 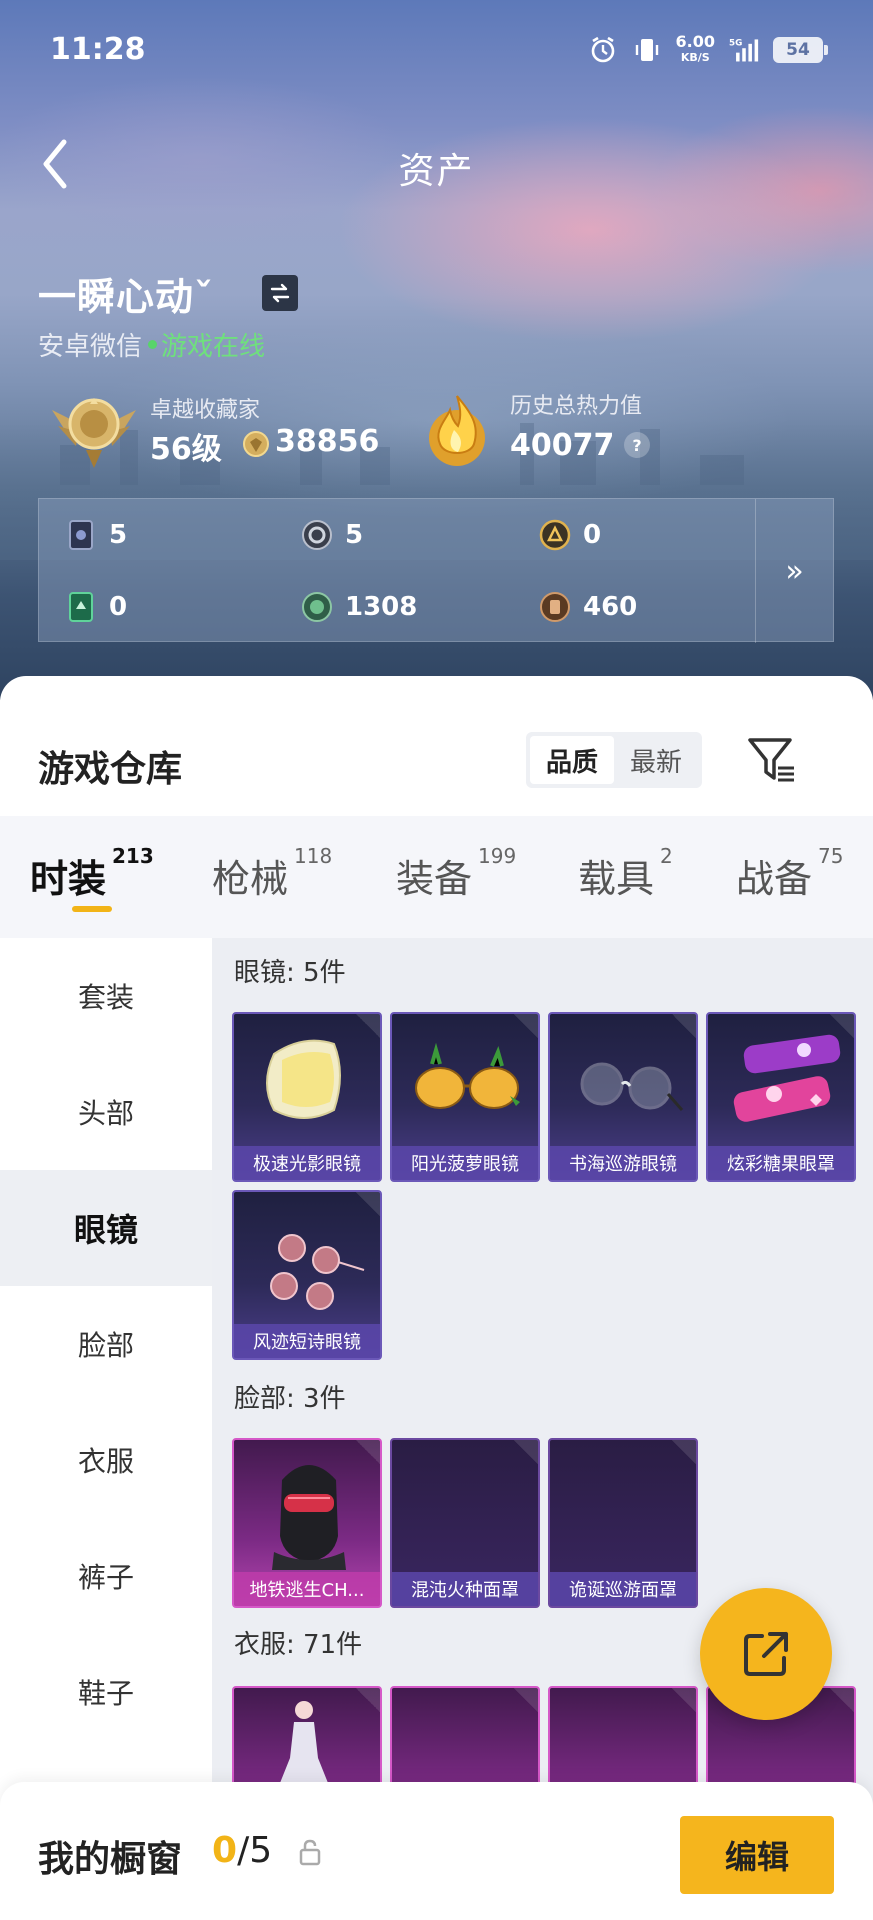 I want to click on item-name: 极速光影眼镜, so click(x=307, y=1163).